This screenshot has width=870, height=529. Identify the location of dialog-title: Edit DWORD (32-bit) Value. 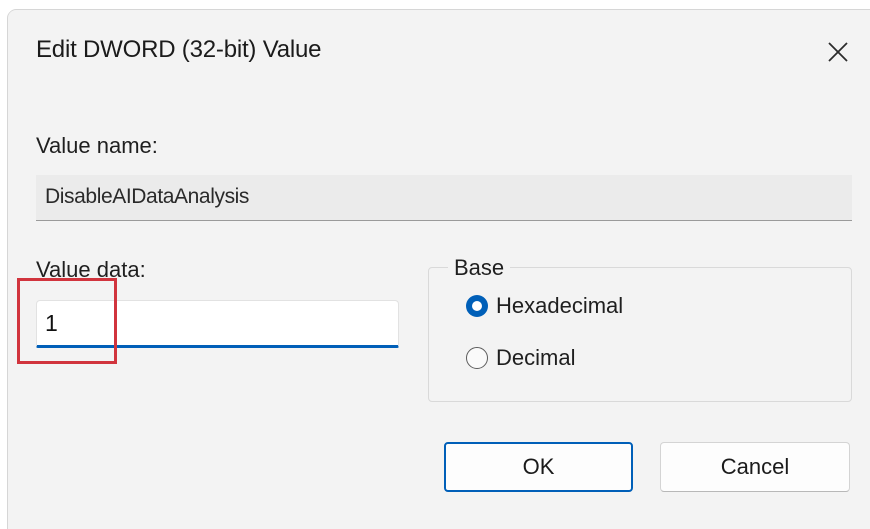
(179, 49).